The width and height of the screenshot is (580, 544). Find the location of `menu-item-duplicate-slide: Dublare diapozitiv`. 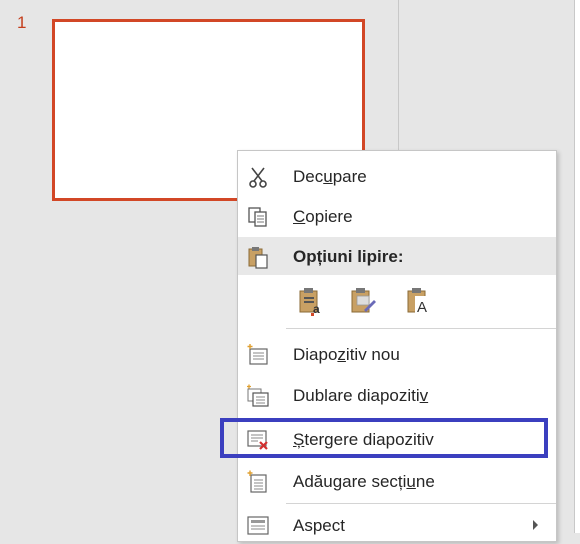

menu-item-duplicate-slide: Dublare diapozitiv is located at coordinates (397, 395).